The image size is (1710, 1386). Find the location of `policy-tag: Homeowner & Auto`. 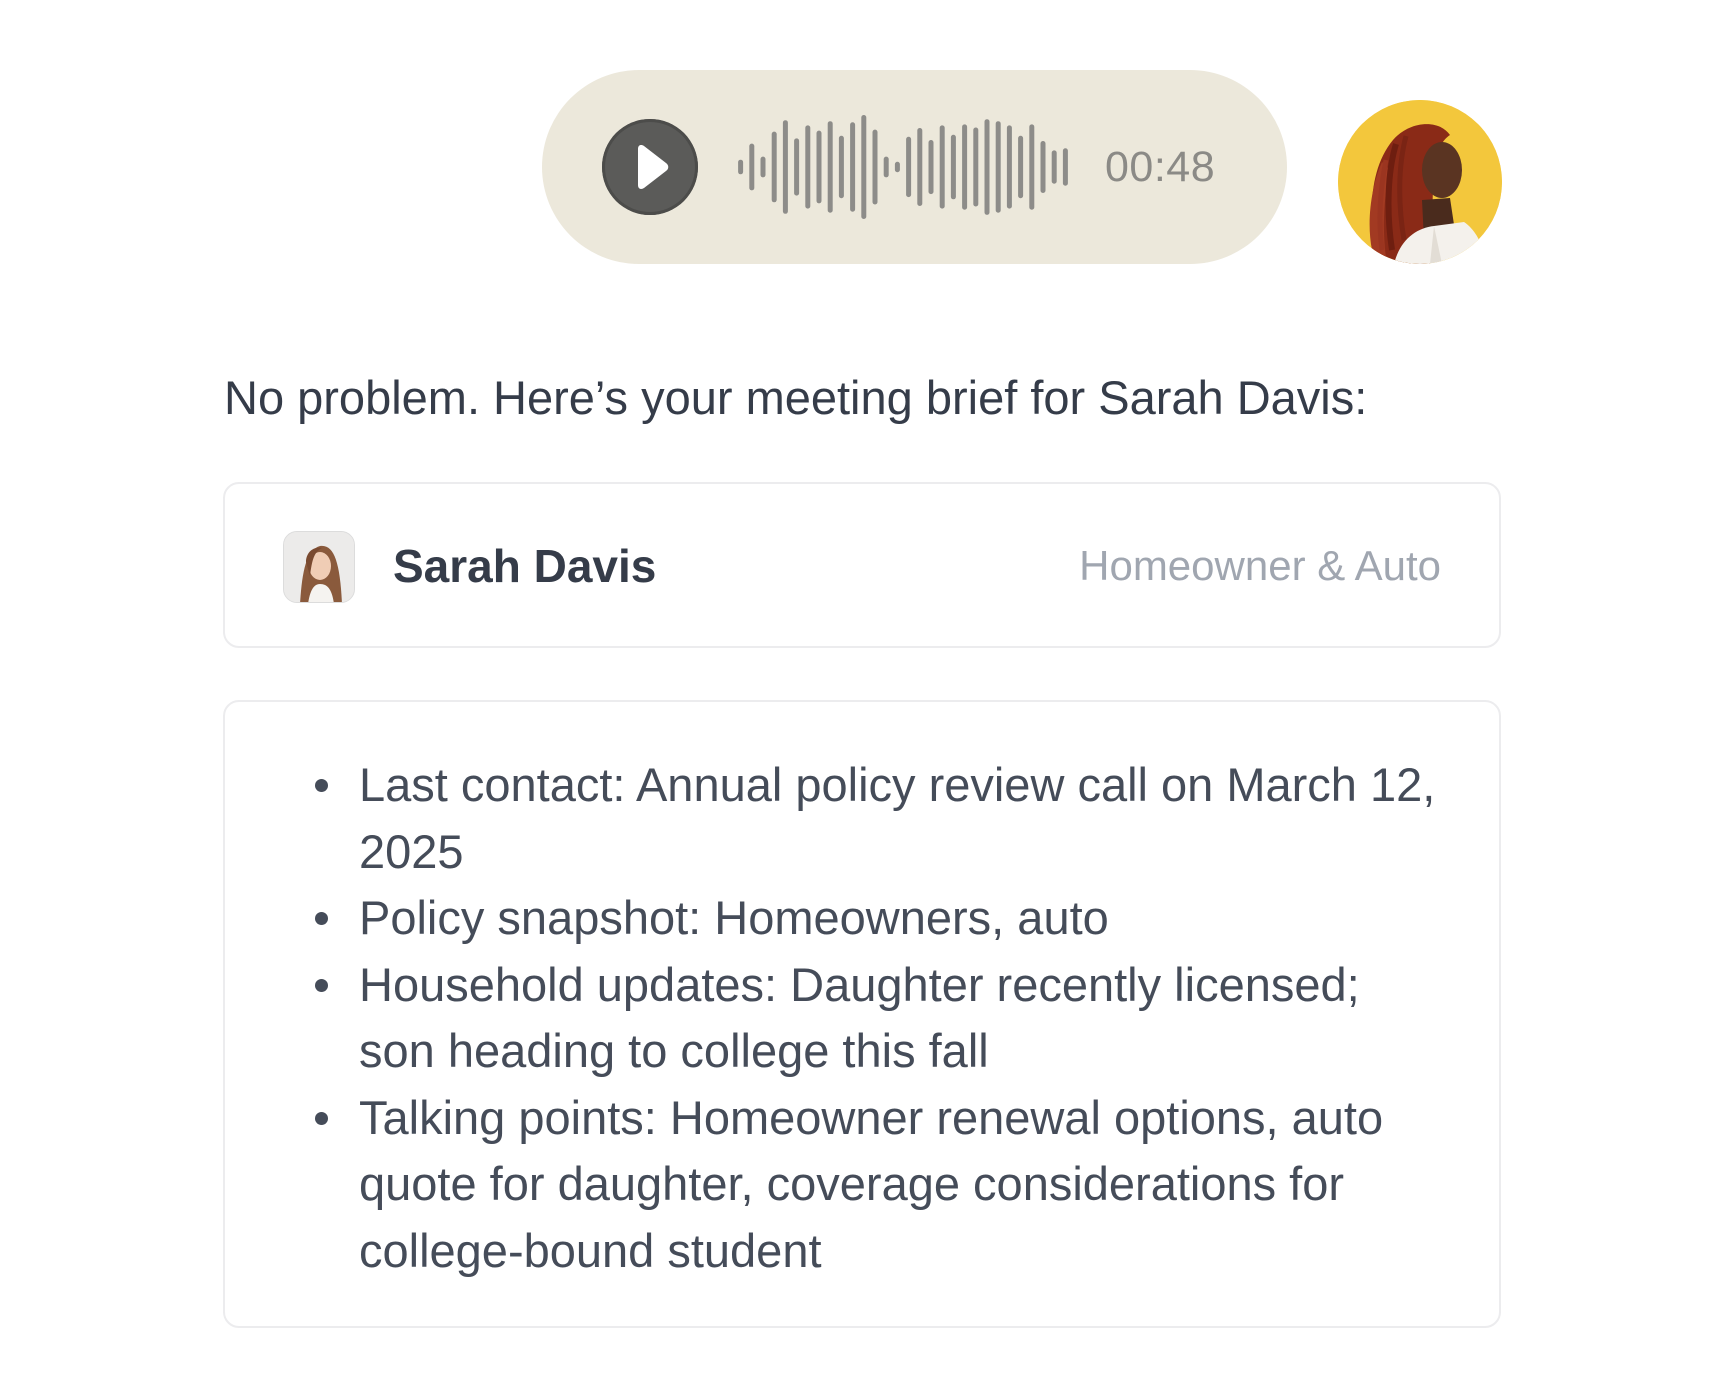

policy-tag: Homeowner & Auto is located at coordinates (1260, 565).